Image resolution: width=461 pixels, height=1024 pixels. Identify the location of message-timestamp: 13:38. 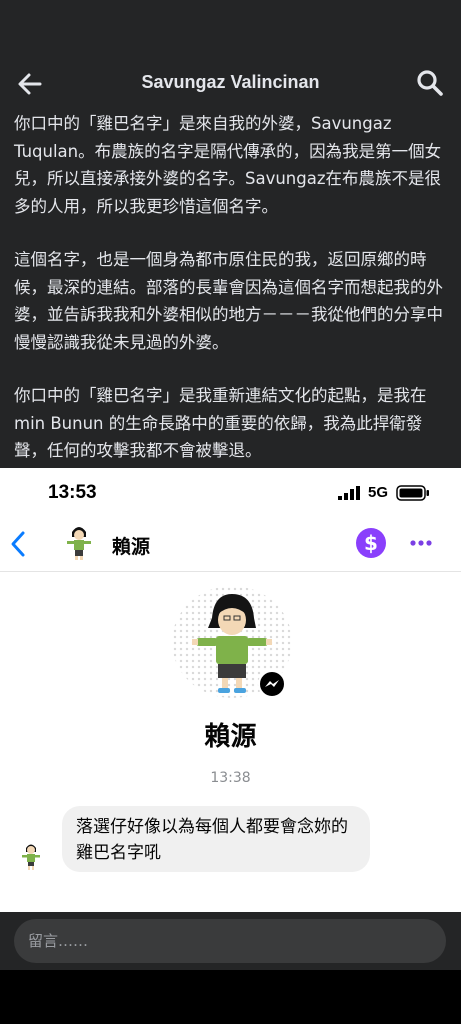
(230, 778).